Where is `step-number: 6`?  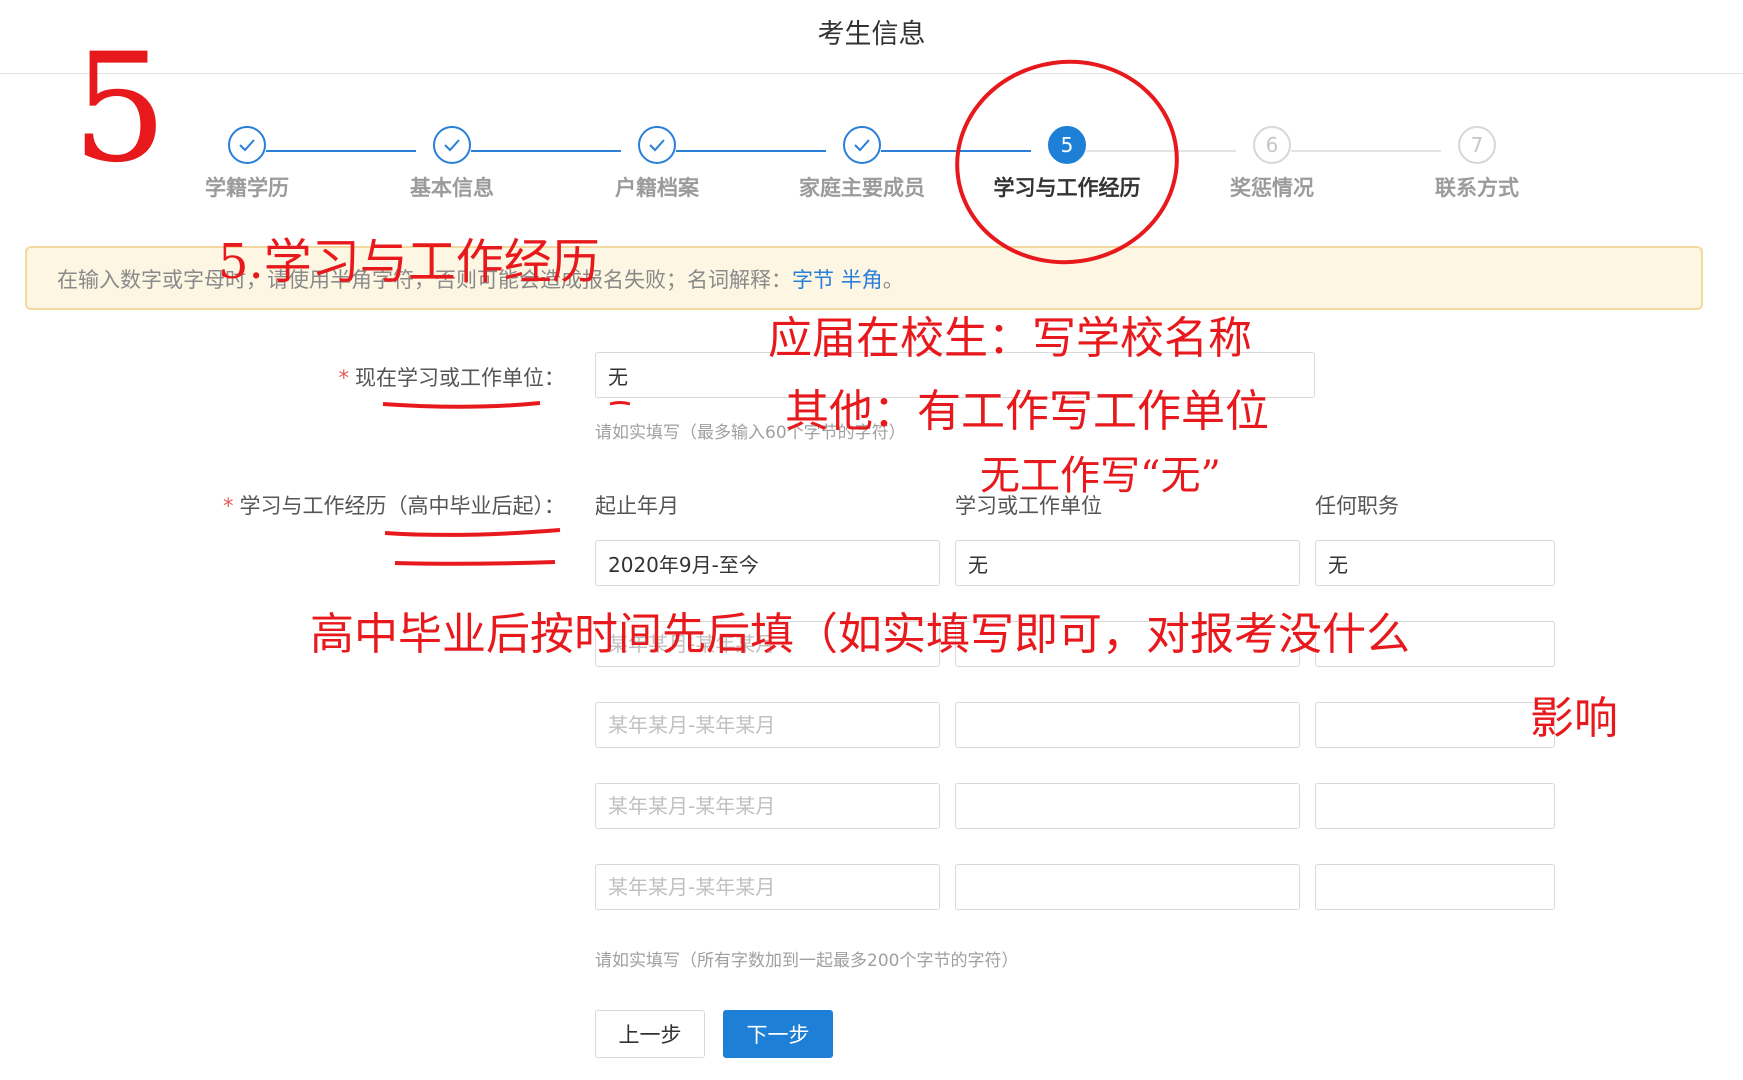 step-number: 6 is located at coordinates (1272, 145).